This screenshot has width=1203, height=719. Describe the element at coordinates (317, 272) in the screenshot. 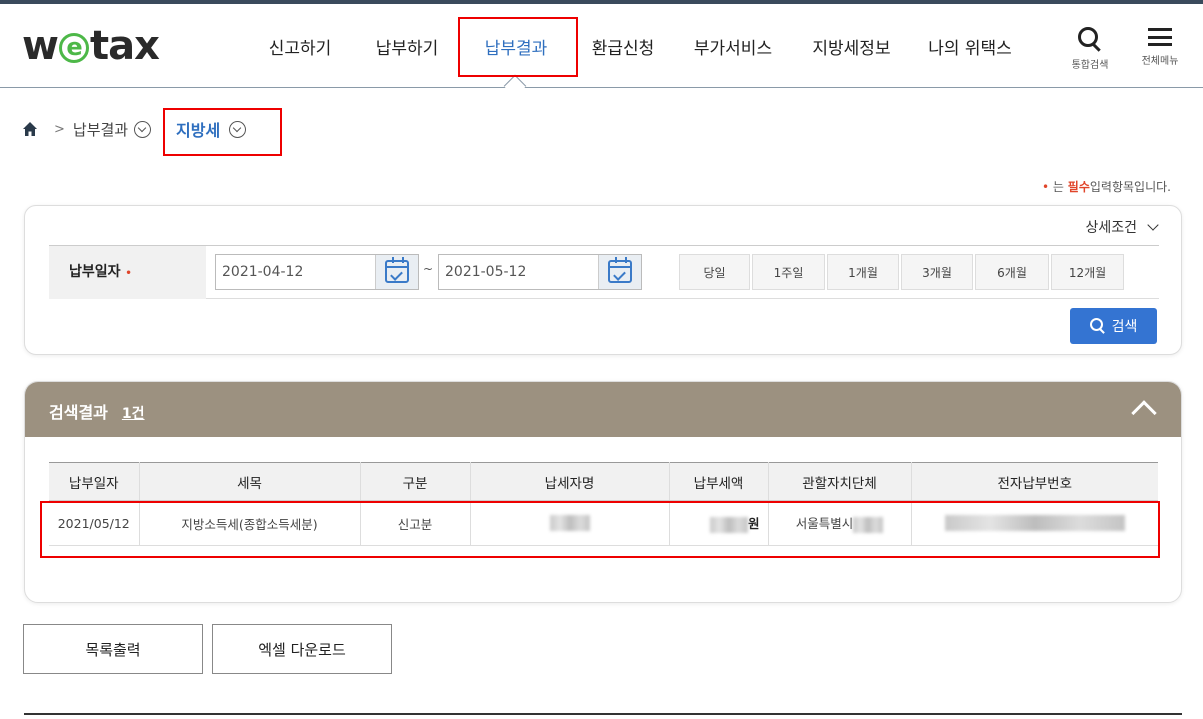

I see `start-date-field: 2021-04-12` at that location.